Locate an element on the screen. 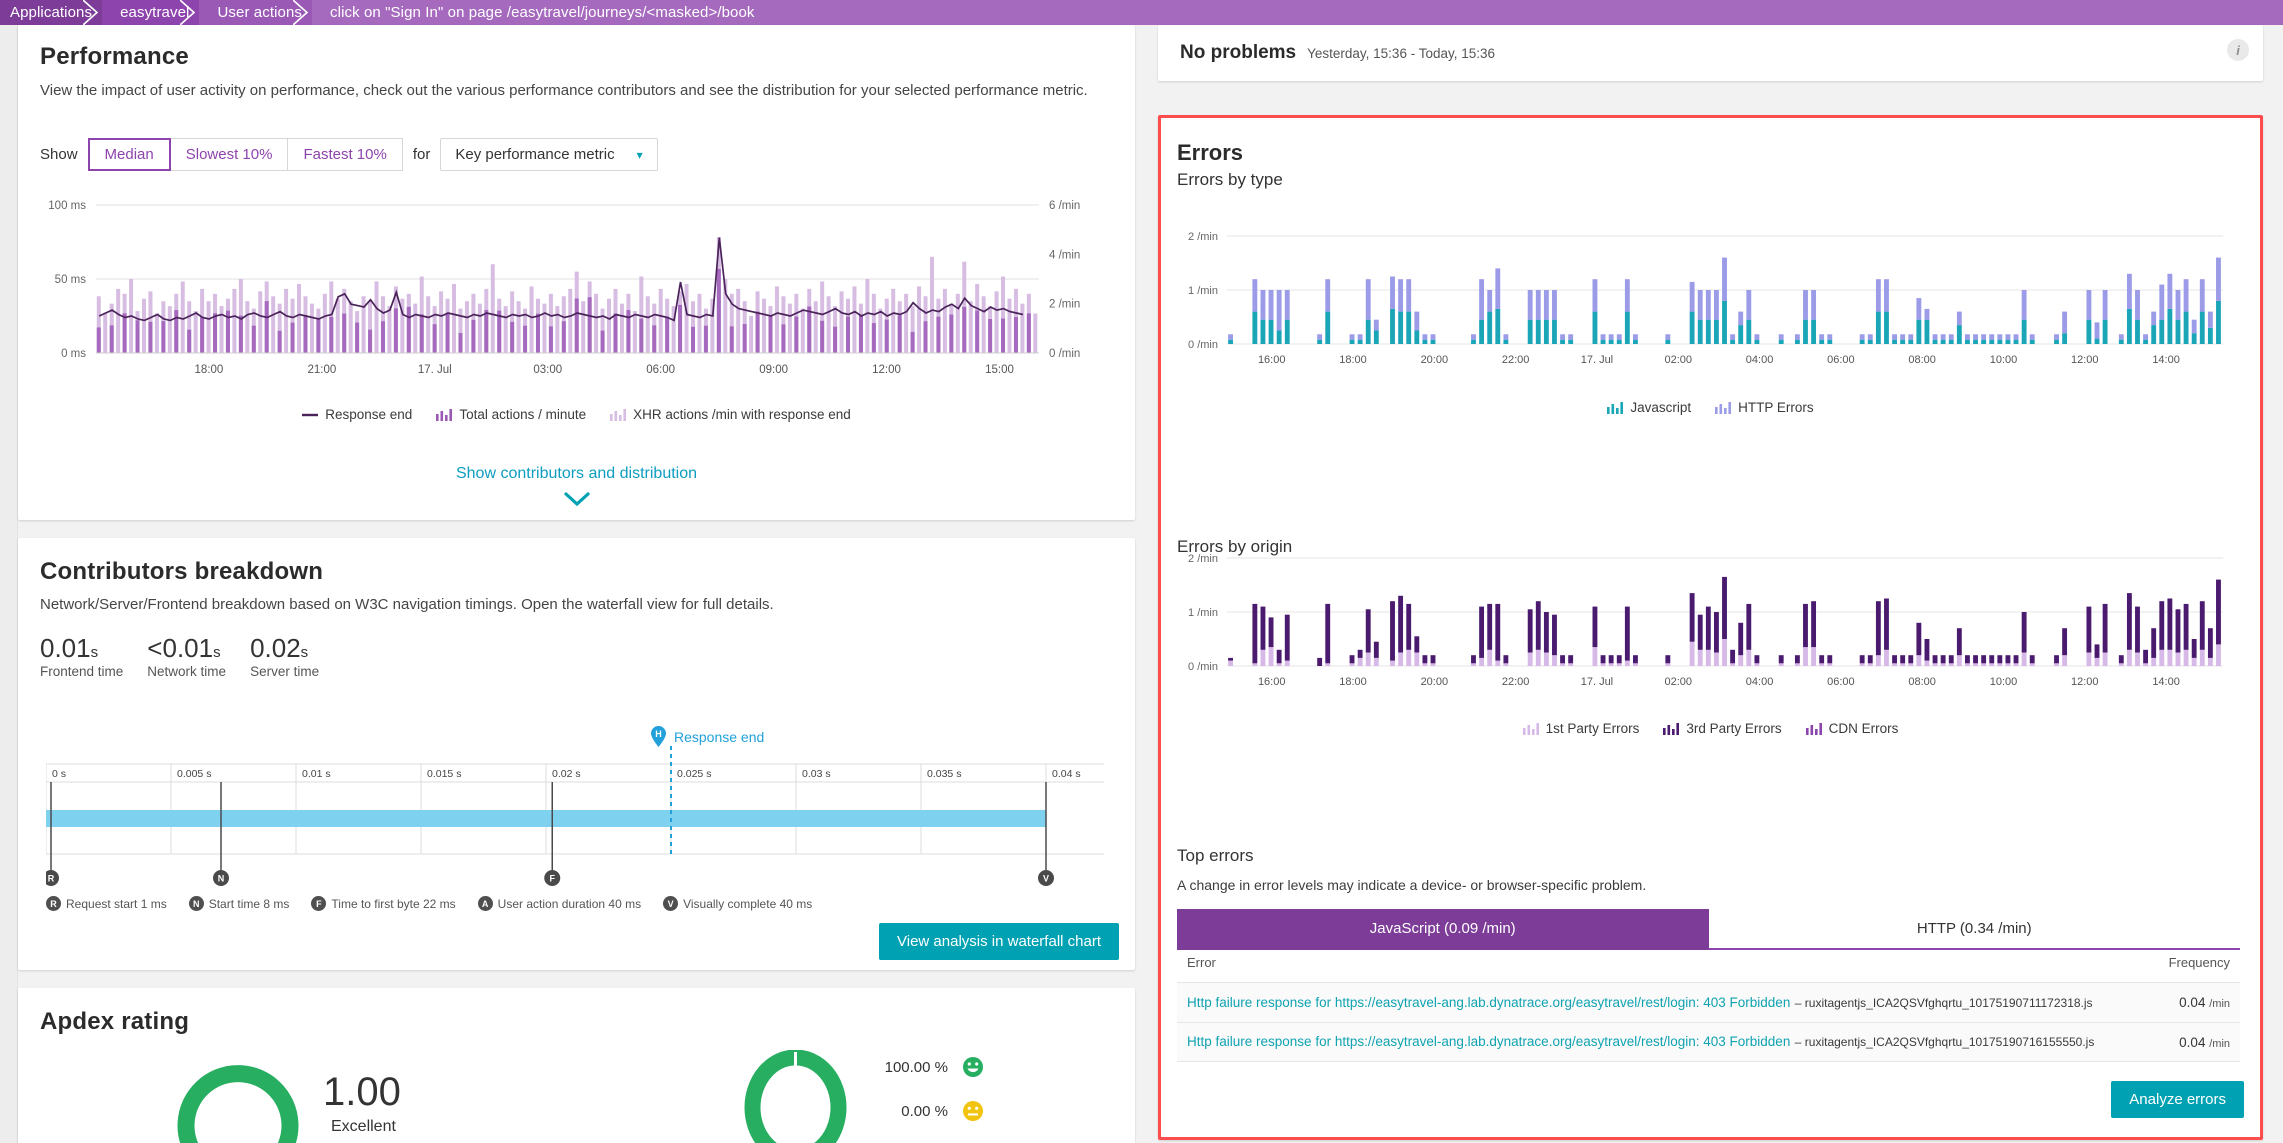  segment-fastest-10: Fastest 10% is located at coordinates (345, 154).